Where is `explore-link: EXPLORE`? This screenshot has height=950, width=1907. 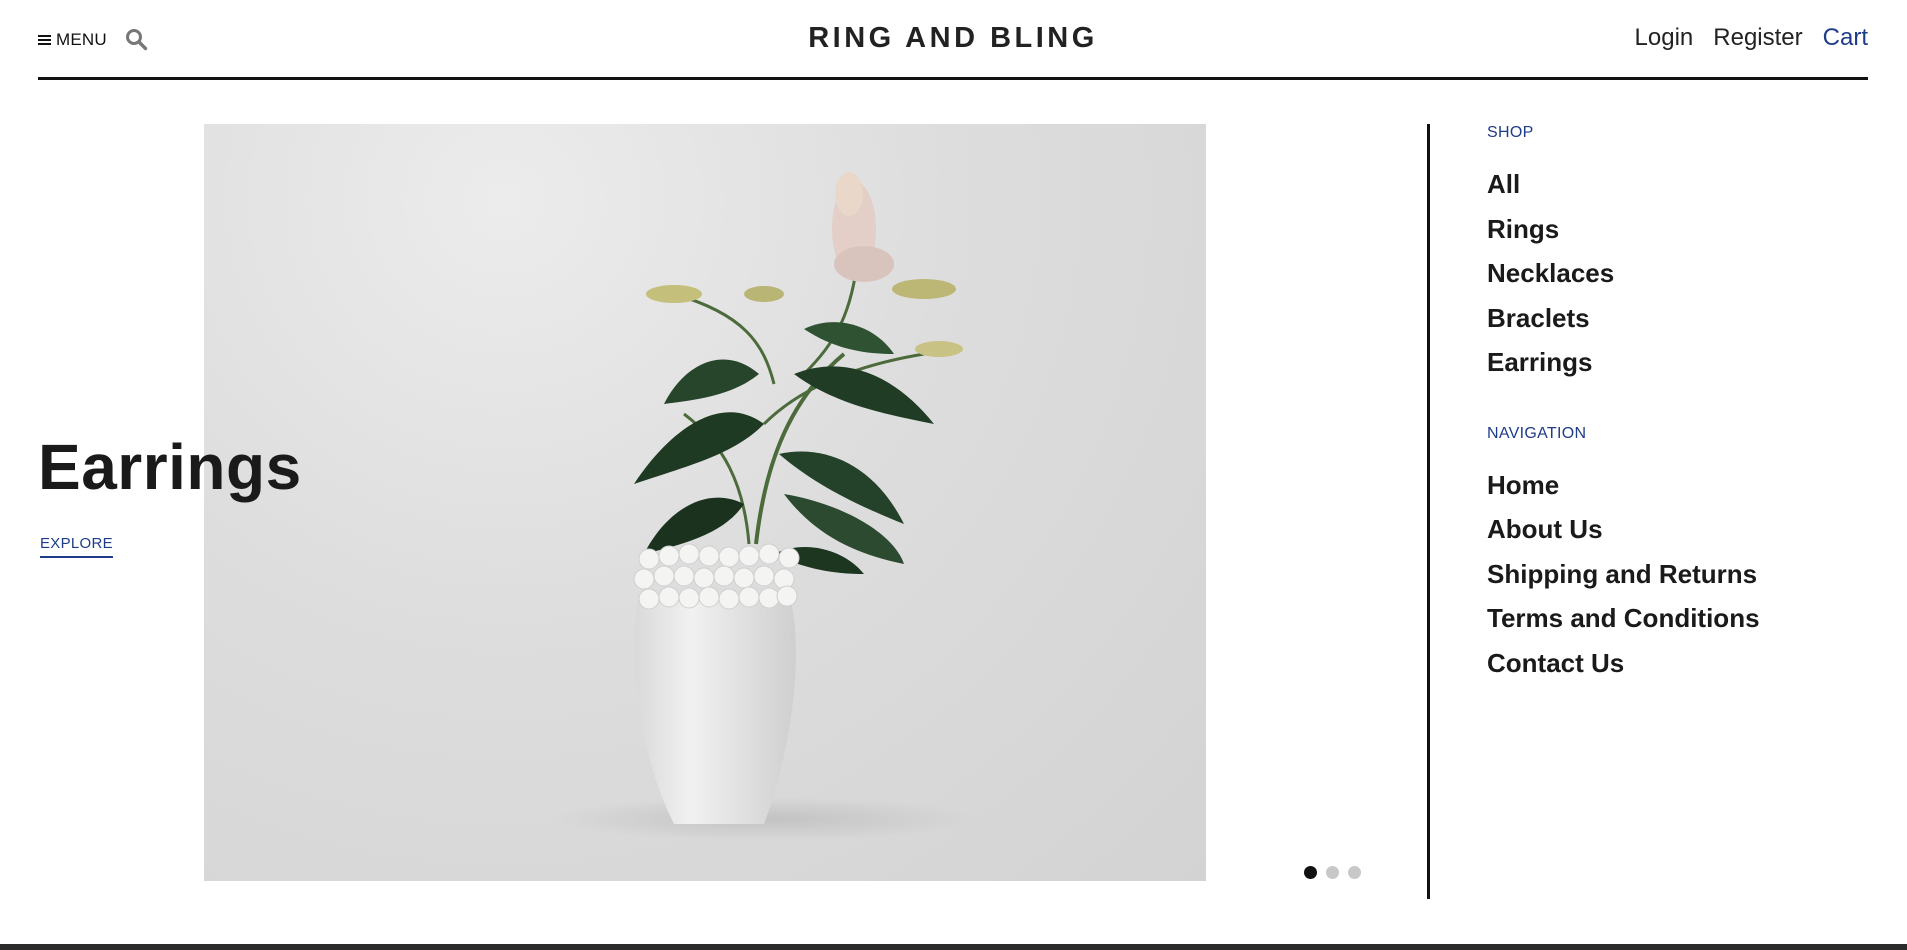 explore-link: EXPLORE is located at coordinates (76, 546).